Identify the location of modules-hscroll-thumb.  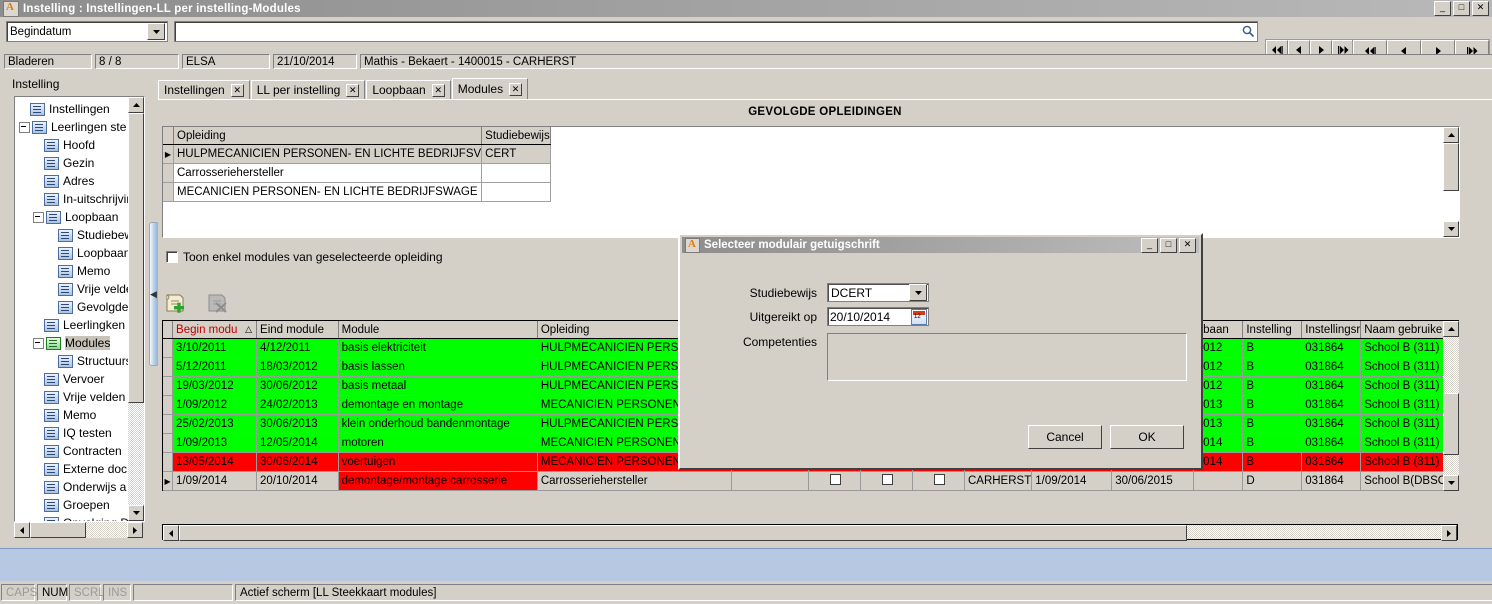
(683, 533).